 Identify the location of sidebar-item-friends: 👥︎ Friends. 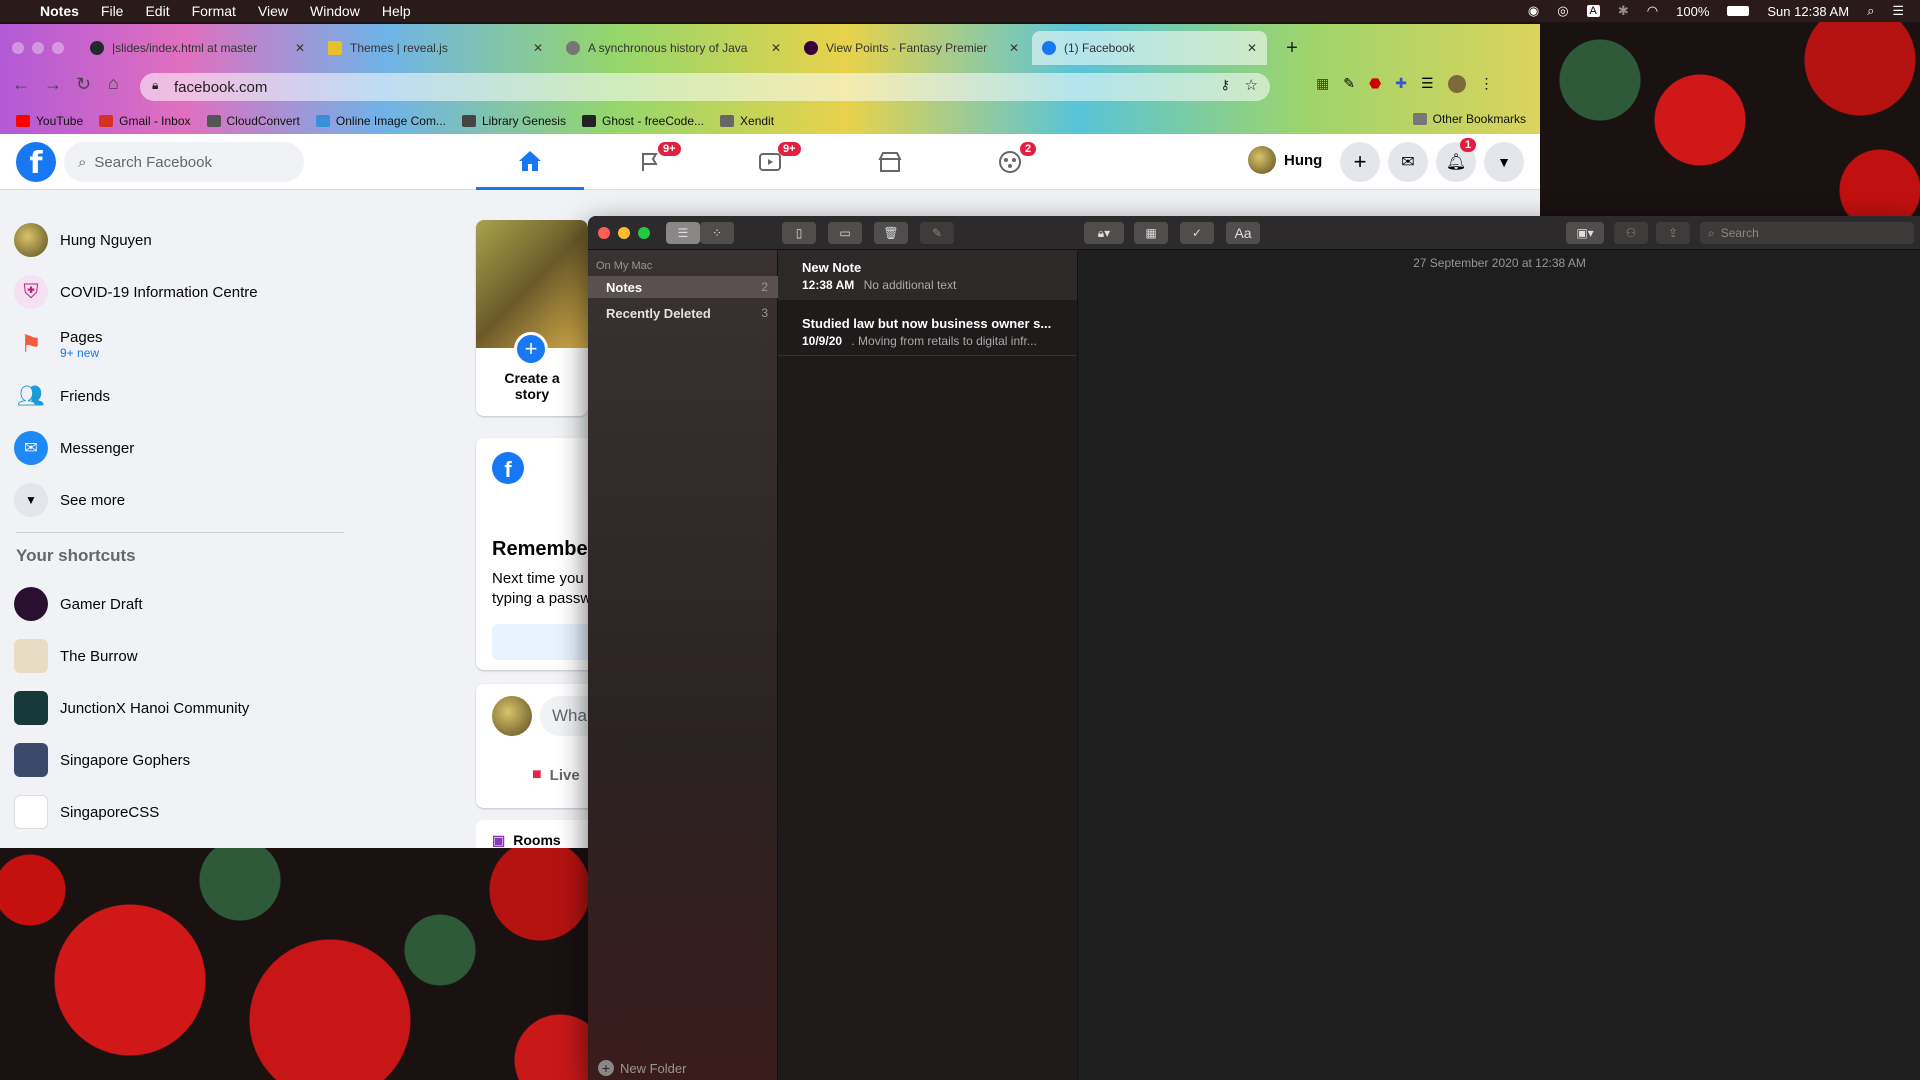
(62, 396).